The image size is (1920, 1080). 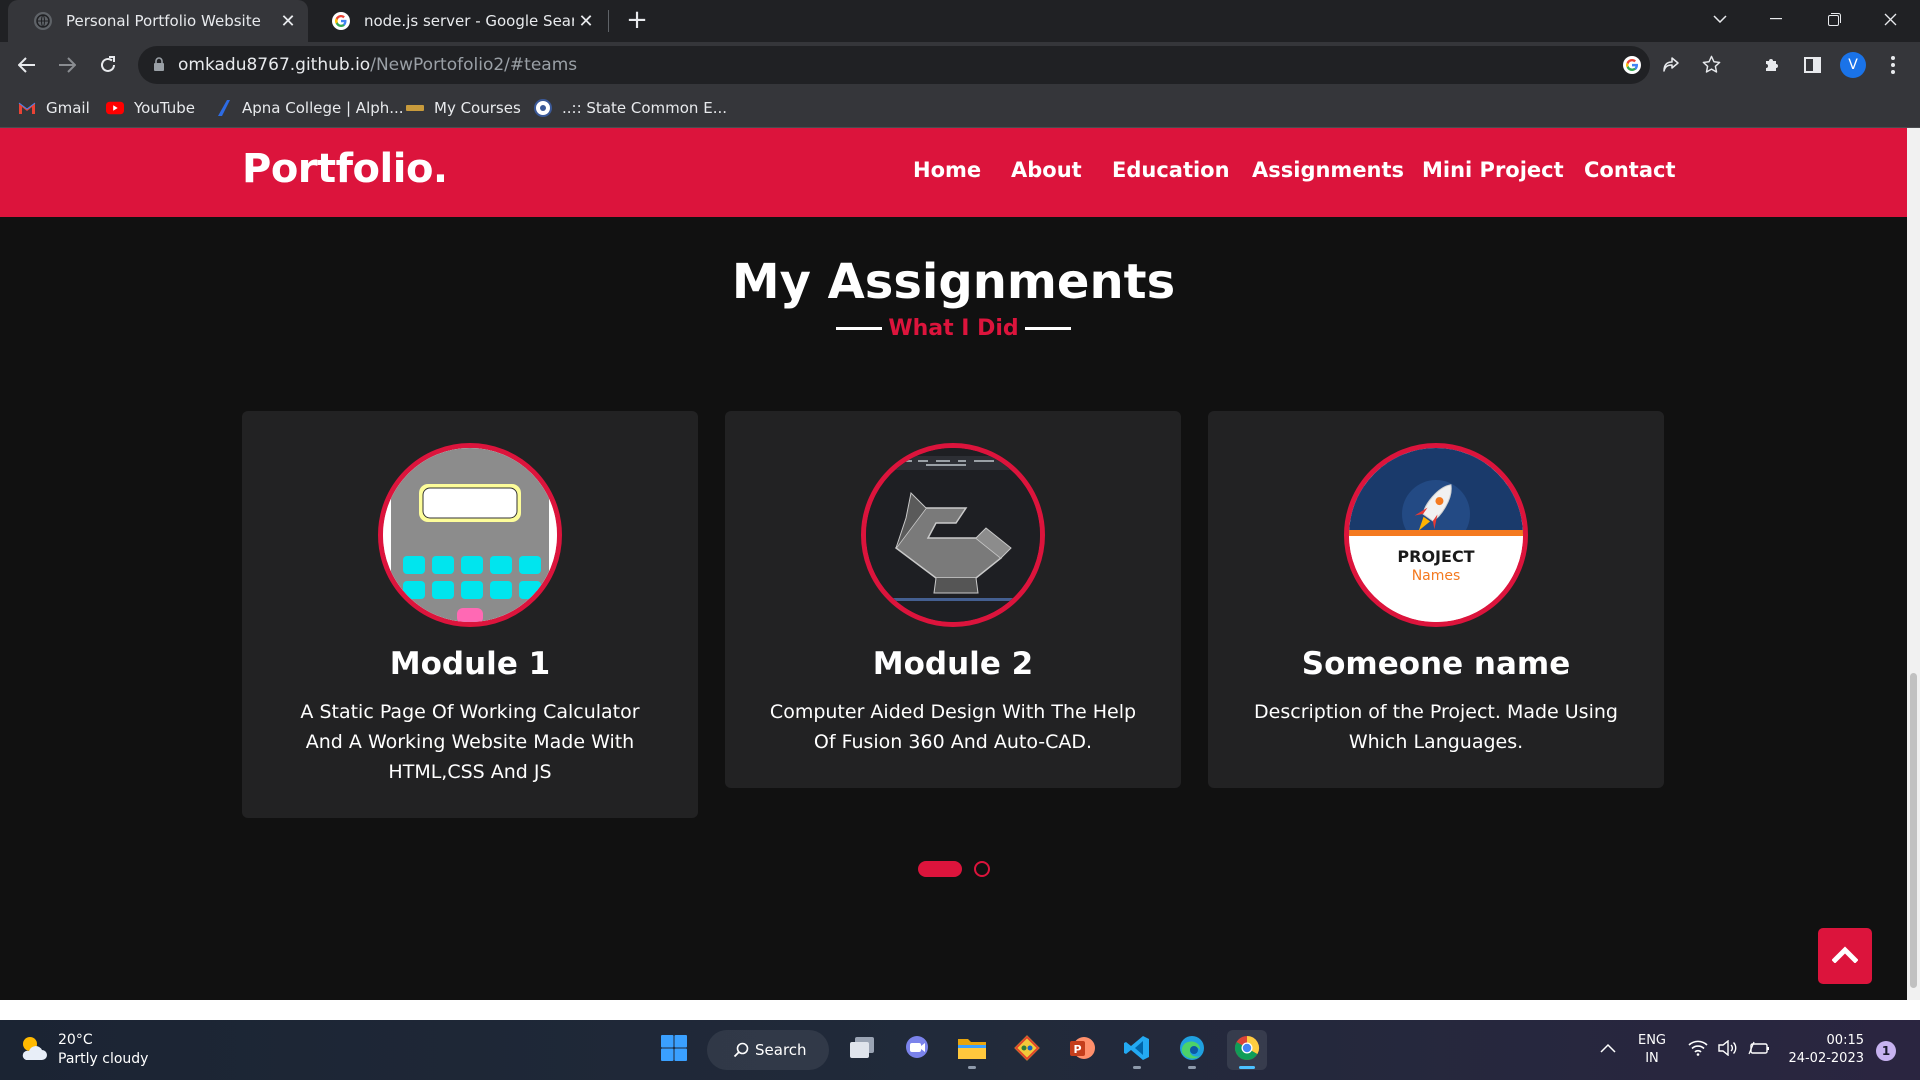 What do you see at coordinates (27, 108) in the screenshot?
I see `gmail-icon` at bounding box center [27, 108].